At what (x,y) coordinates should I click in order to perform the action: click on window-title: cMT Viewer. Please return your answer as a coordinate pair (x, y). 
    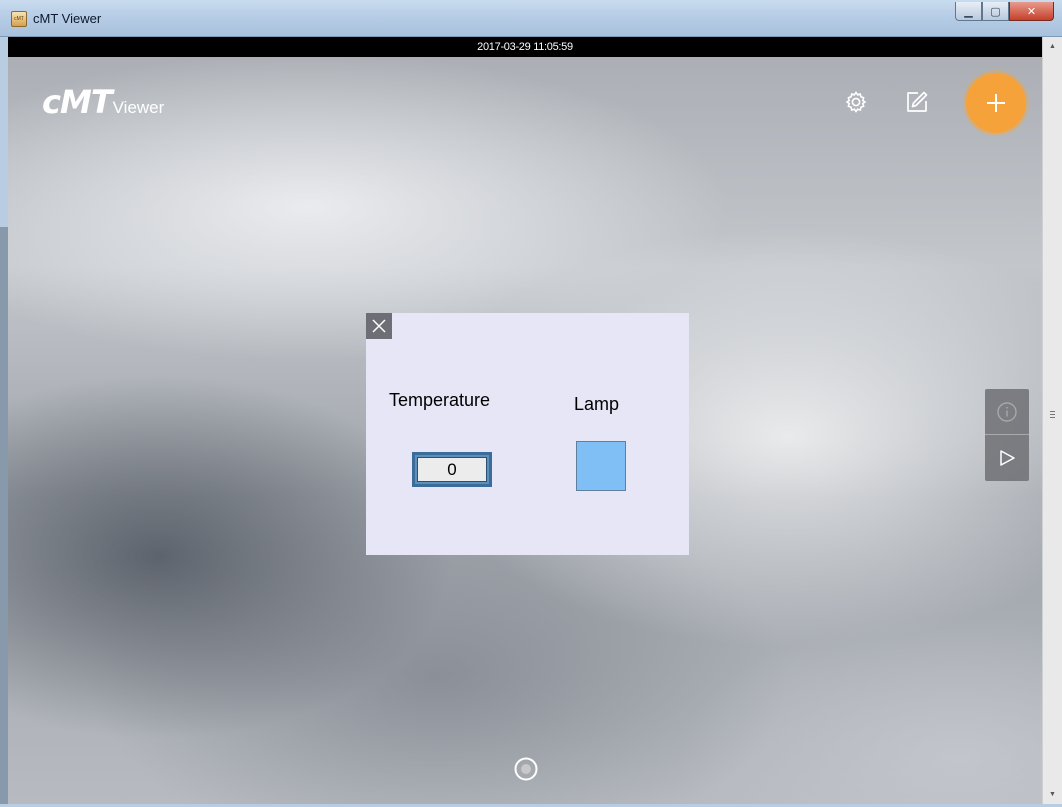
    Looking at the image, I should click on (67, 18).